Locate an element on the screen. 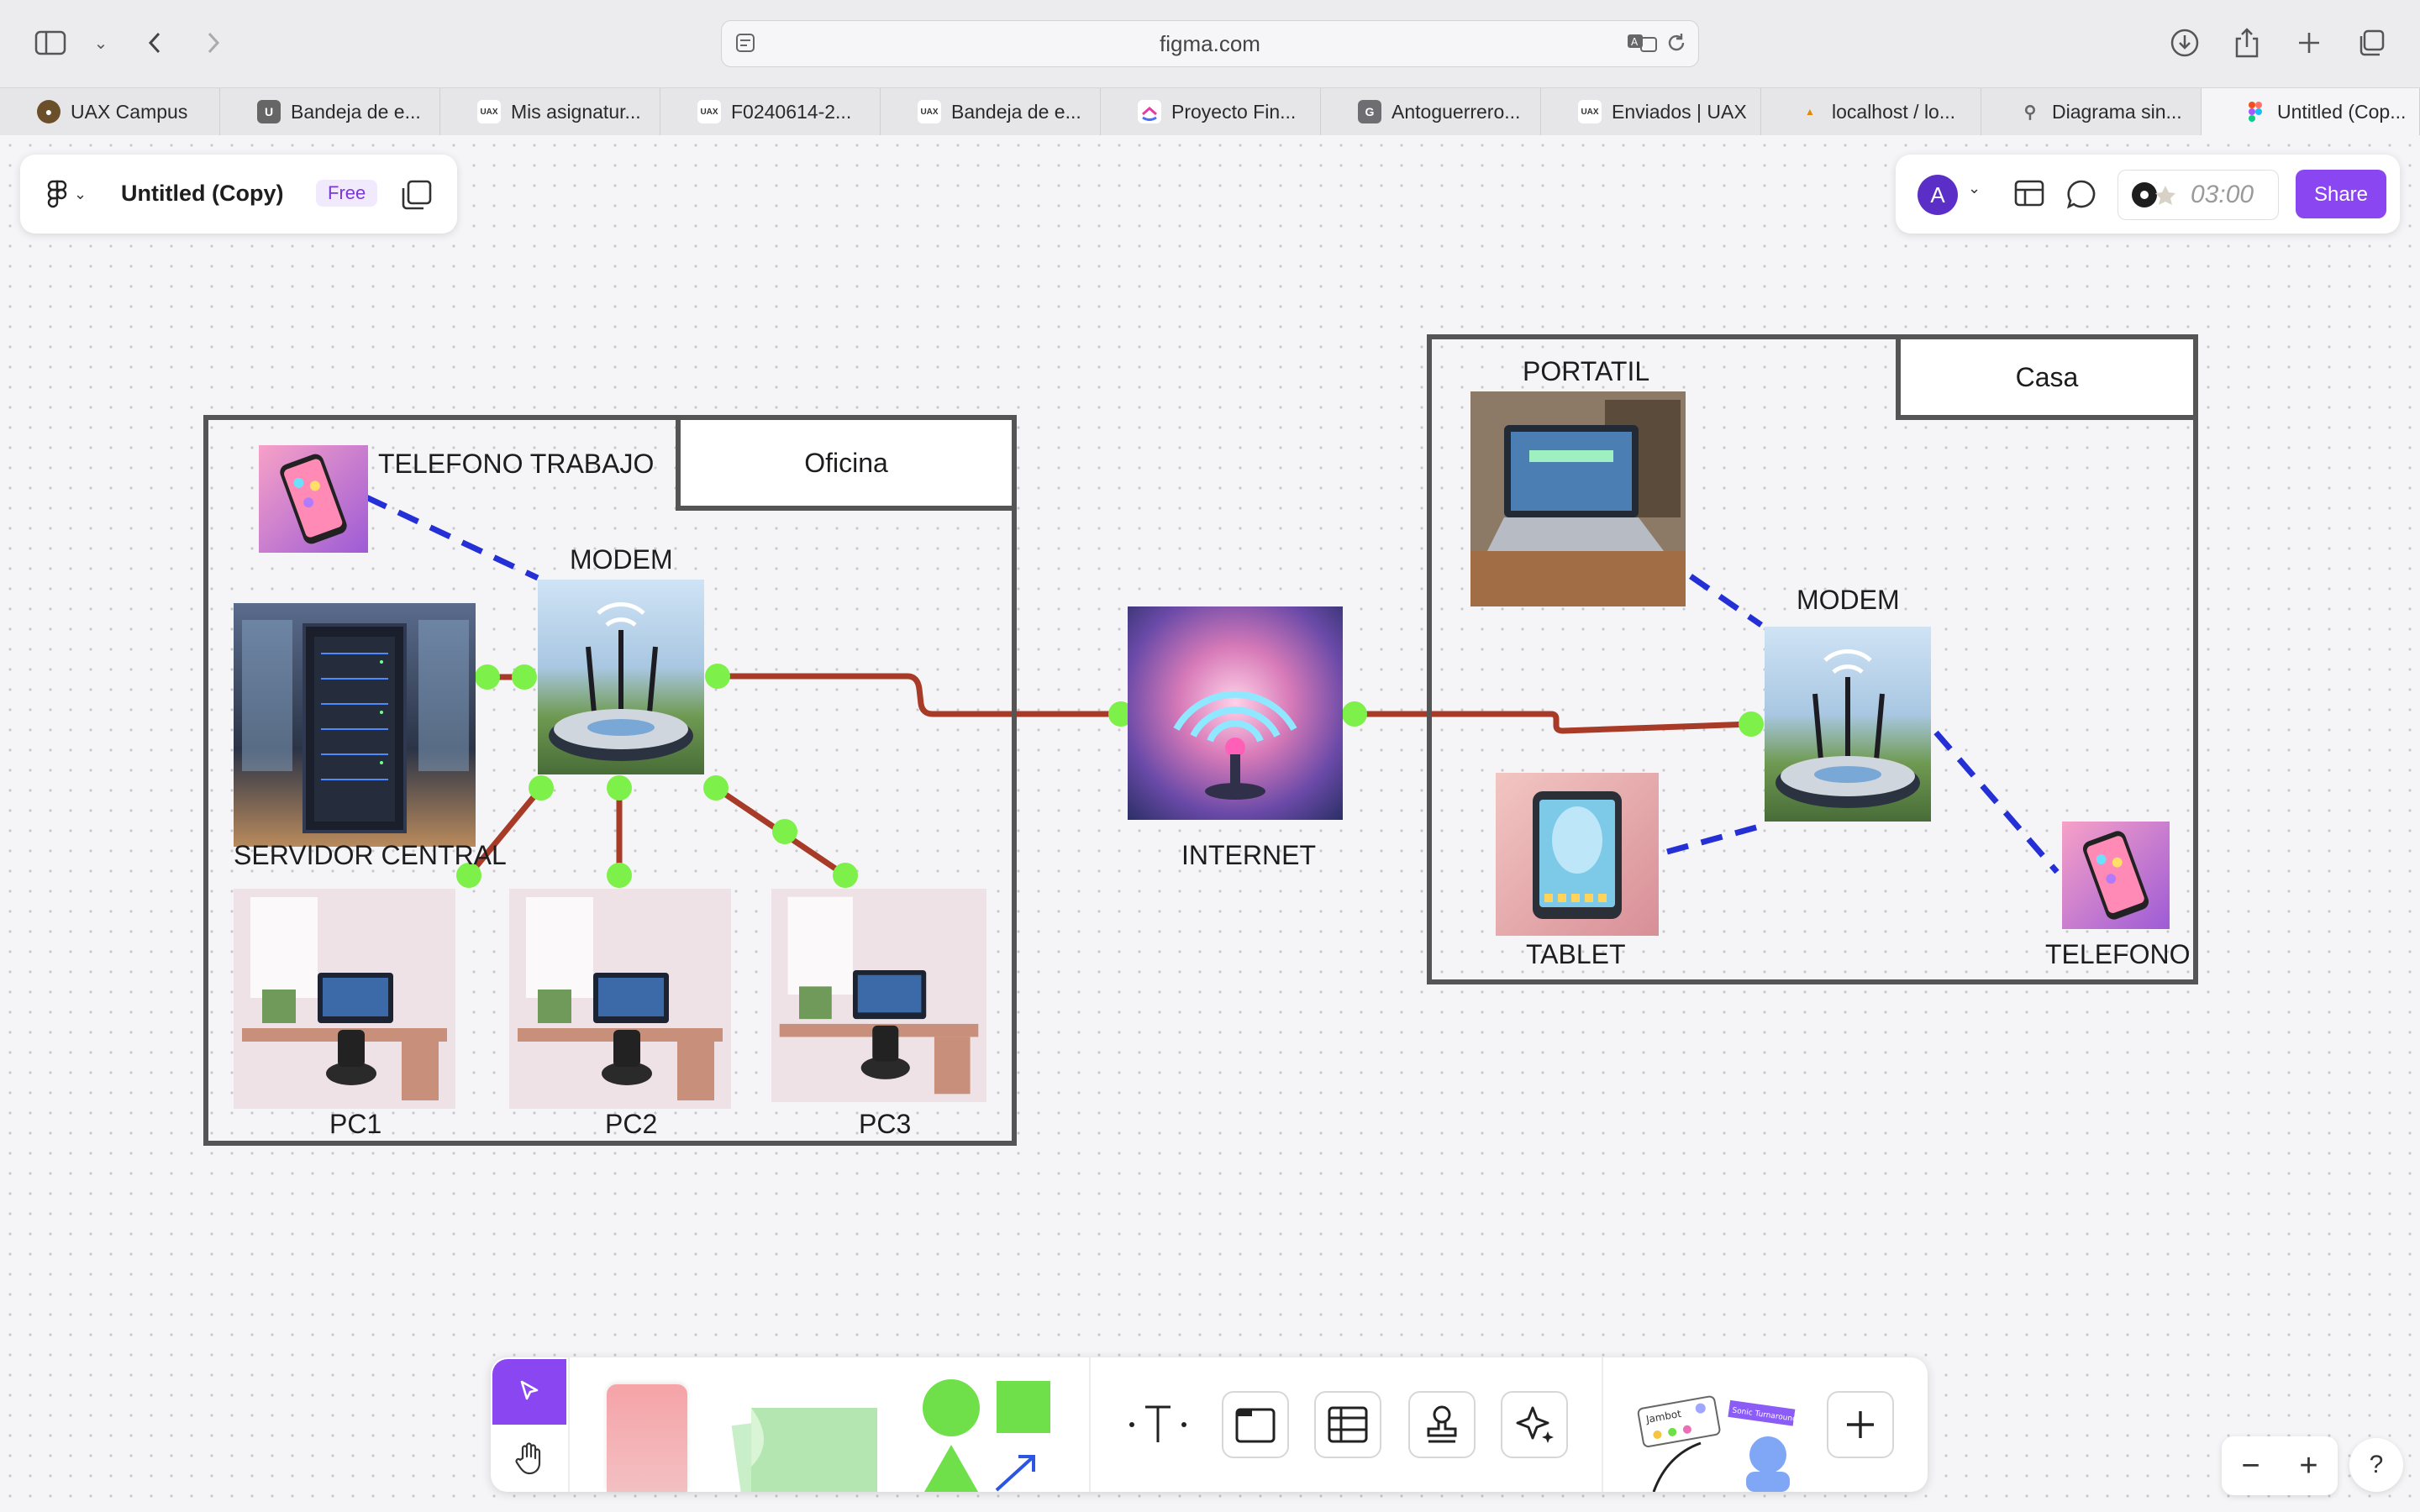 The width and height of the screenshot is (2420, 1512). stamp-icon is located at coordinates (1442, 1424).